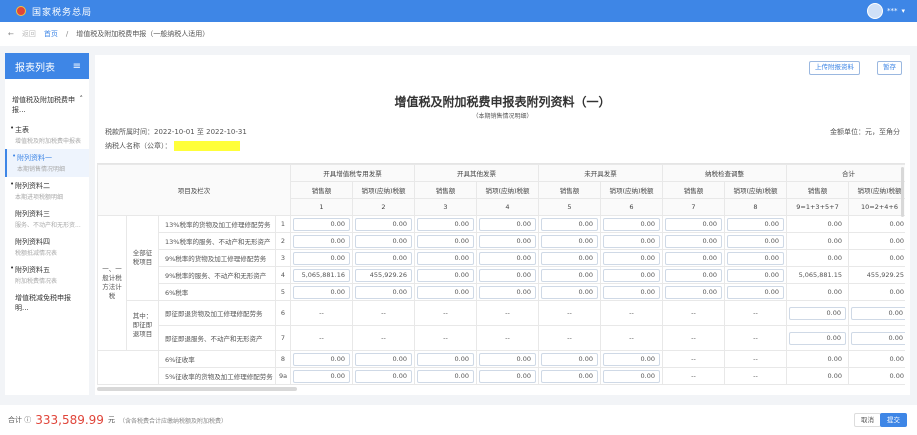 The width and height of the screenshot is (917, 435). I want to click on user-menu: *** ▾, so click(885, 11).